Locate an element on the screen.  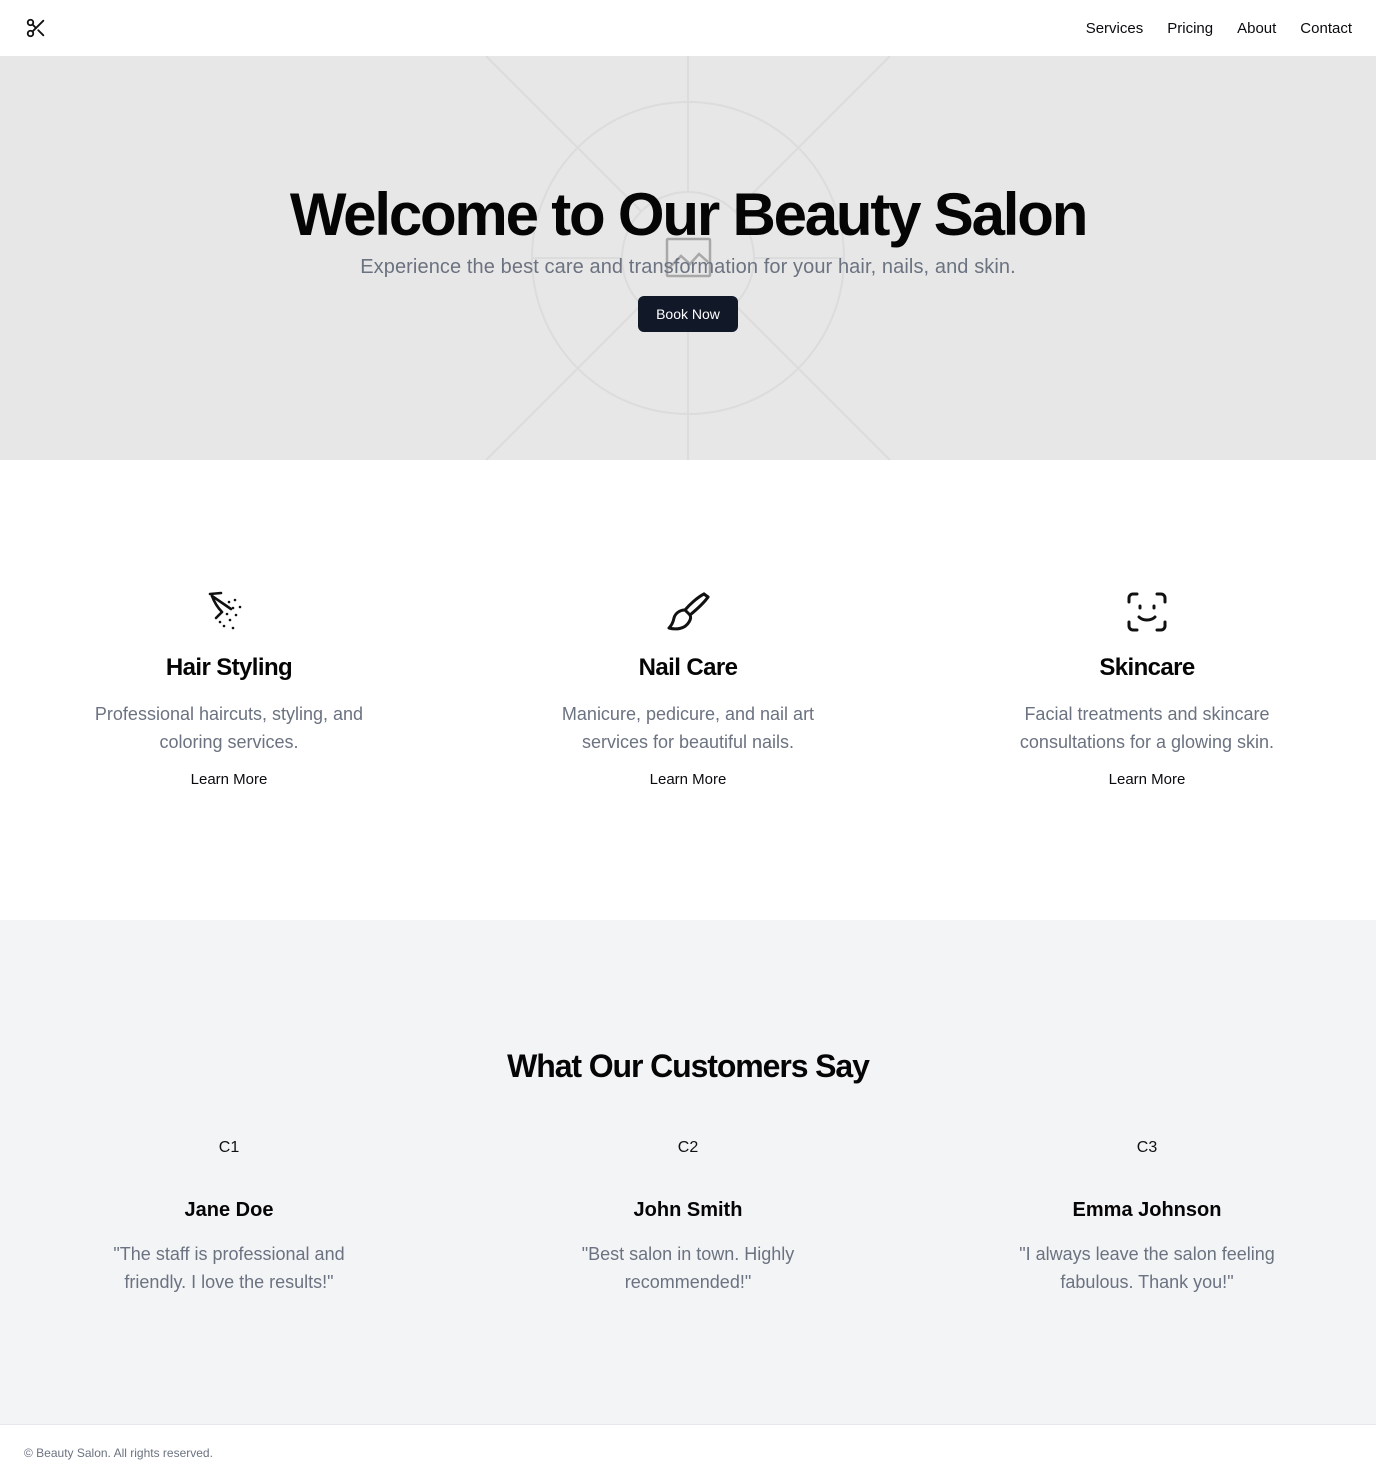
nav-about-link: About is located at coordinates (1256, 28).